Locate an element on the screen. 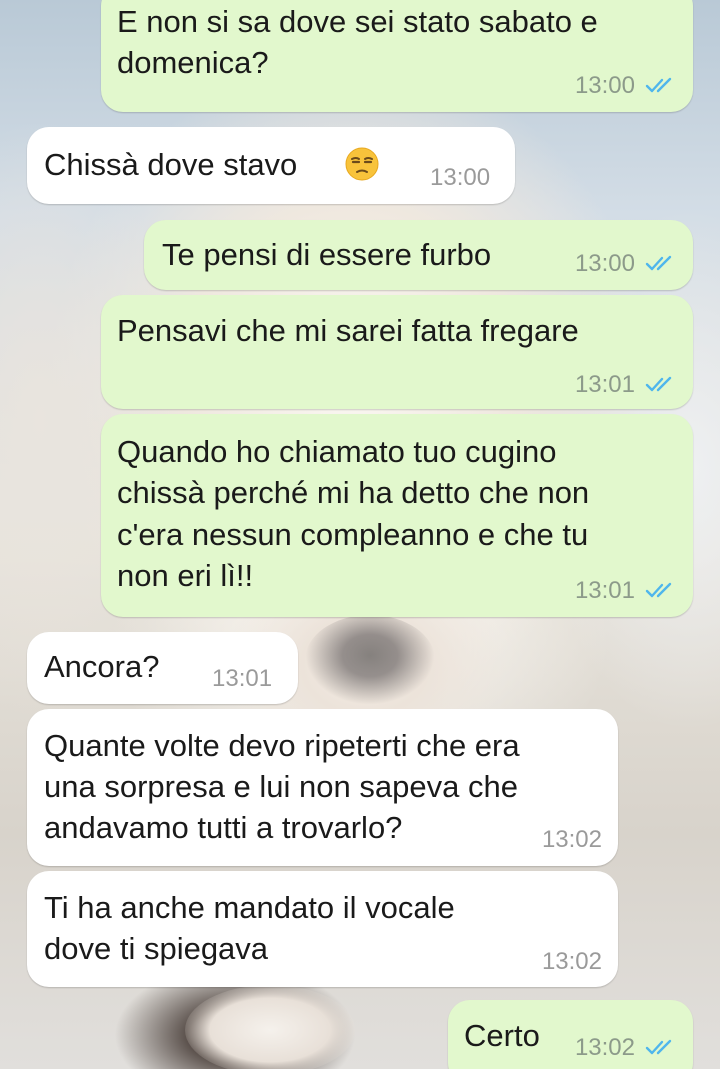 The height and width of the screenshot is (1069, 720). message-text-line: Ti ha anche mandato il vocale is located at coordinates (249, 907).